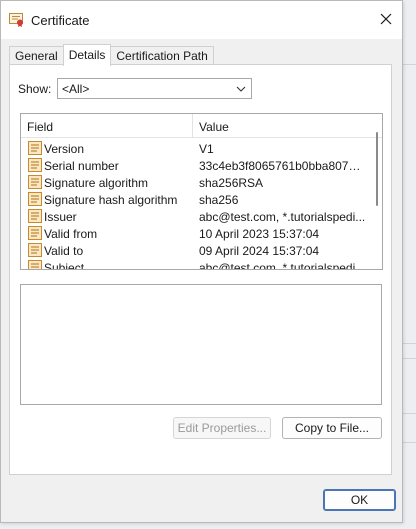  What do you see at coordinates (196, 199) in the screenshot?
I see `table-row: Signature hash algorithm sha256` at bounding box center [196, 199].